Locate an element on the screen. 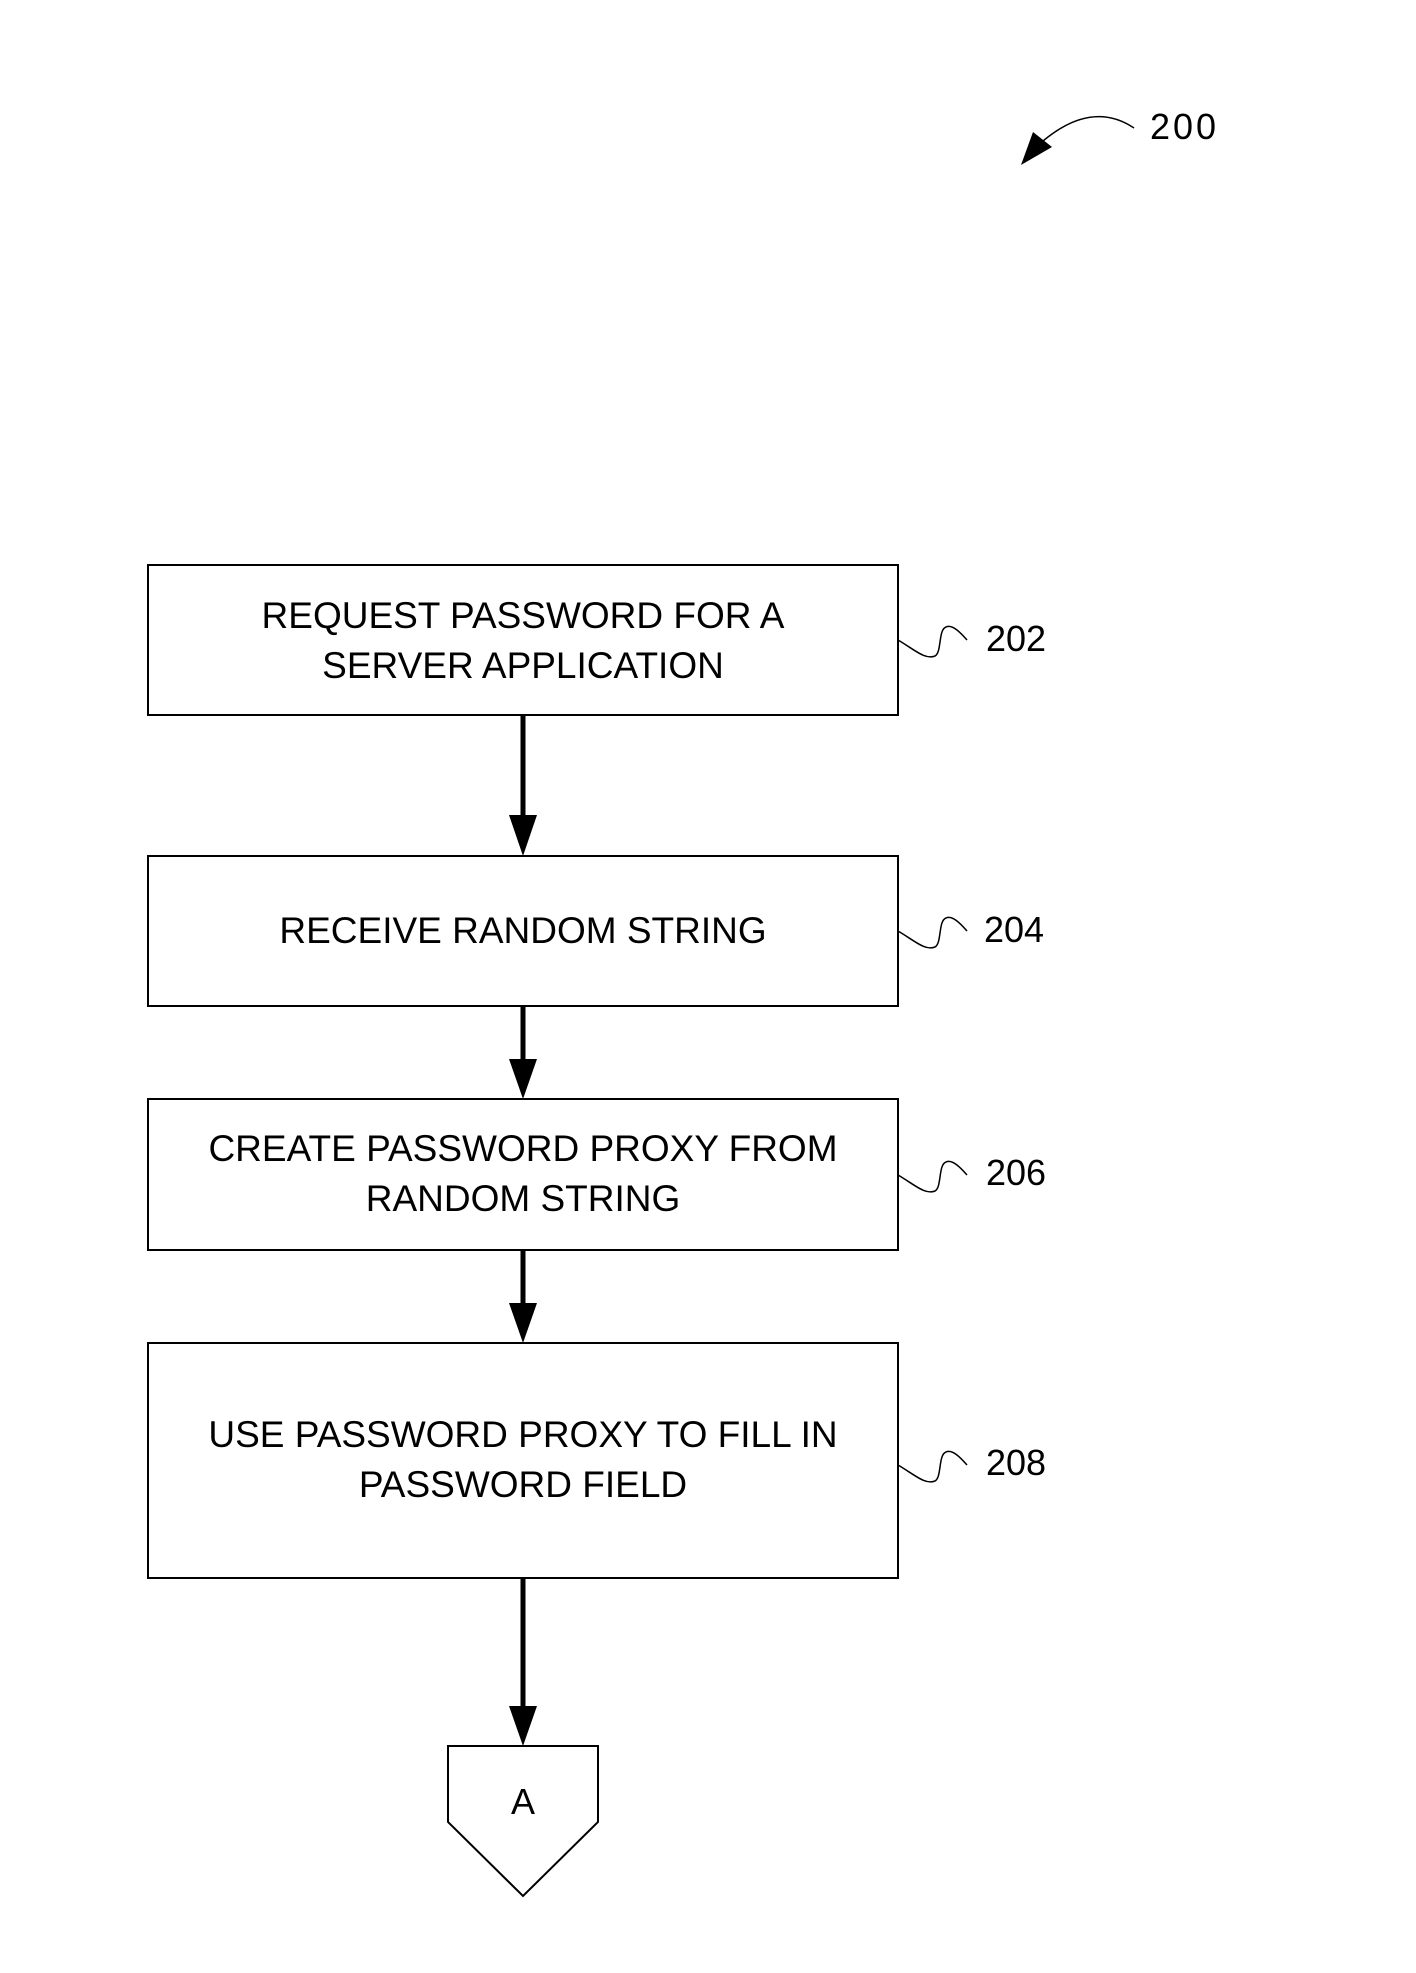  step-ref-number: 208 is located at coordinates (1016, 1462).